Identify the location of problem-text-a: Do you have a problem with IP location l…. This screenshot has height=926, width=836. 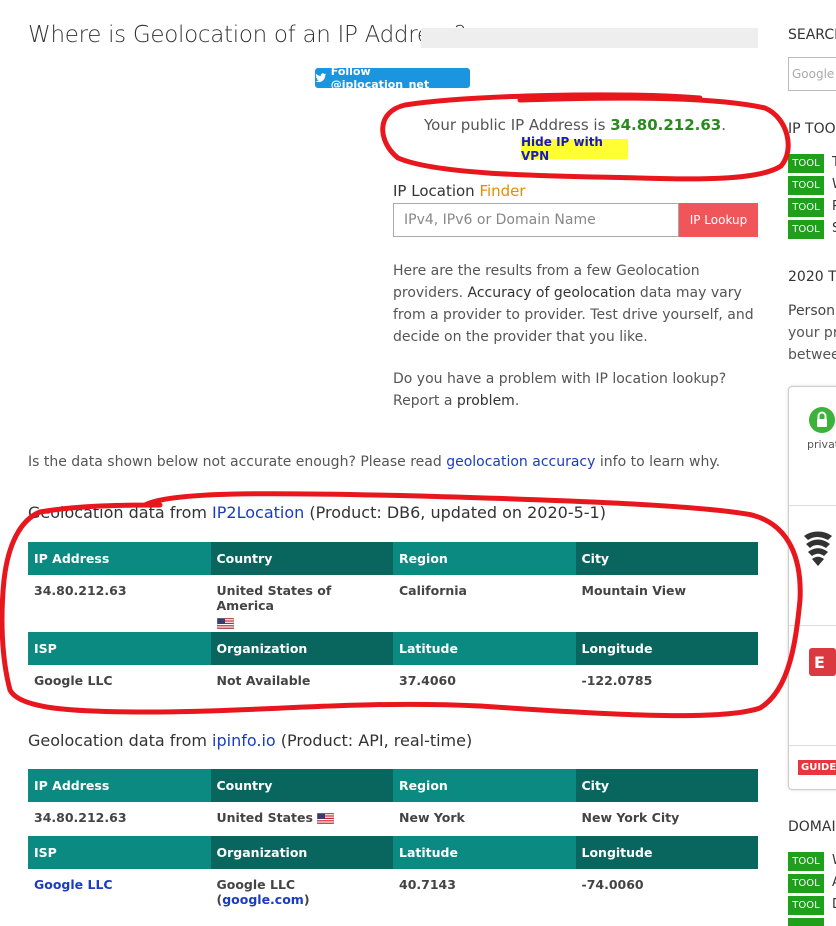
(560, 390).